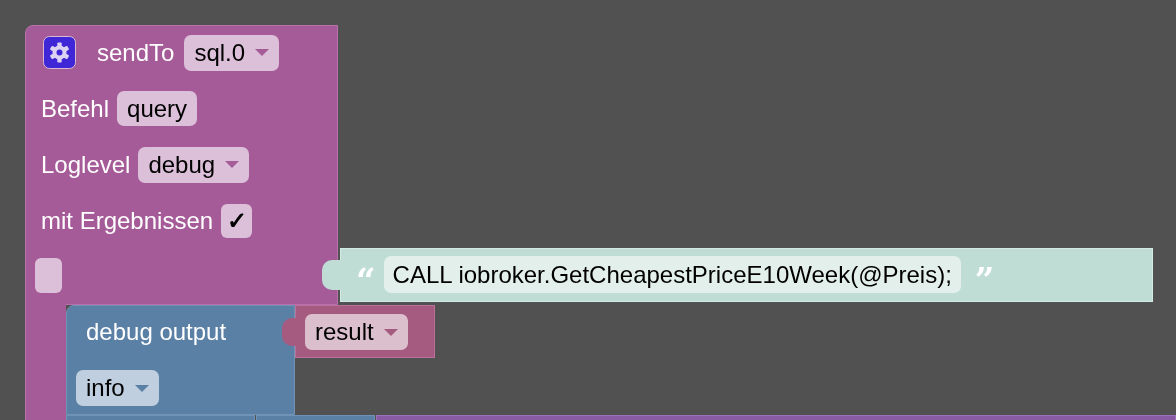 The width and height of the screenshot is (1176, 420). Describe the element at coordinates (672, 274) in the screenshot. I see `text-field: CALL iobroker.GetCheapestPriceE10Week(@Preis);` at that location.